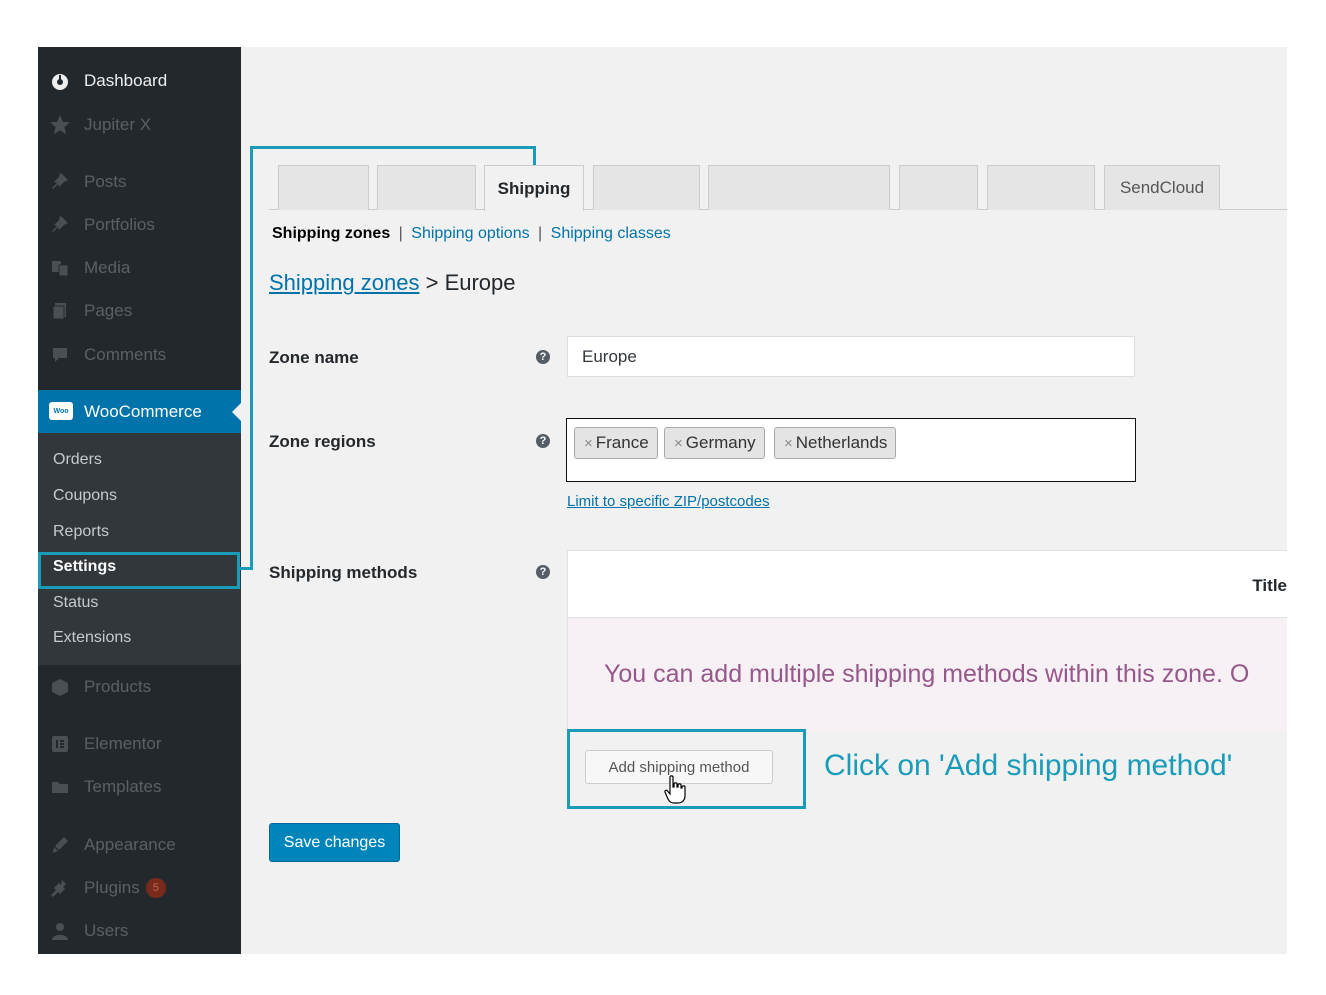 The width and height of the screenshot is (1326, 995). I want to click on box-icon, so click(60, 687).